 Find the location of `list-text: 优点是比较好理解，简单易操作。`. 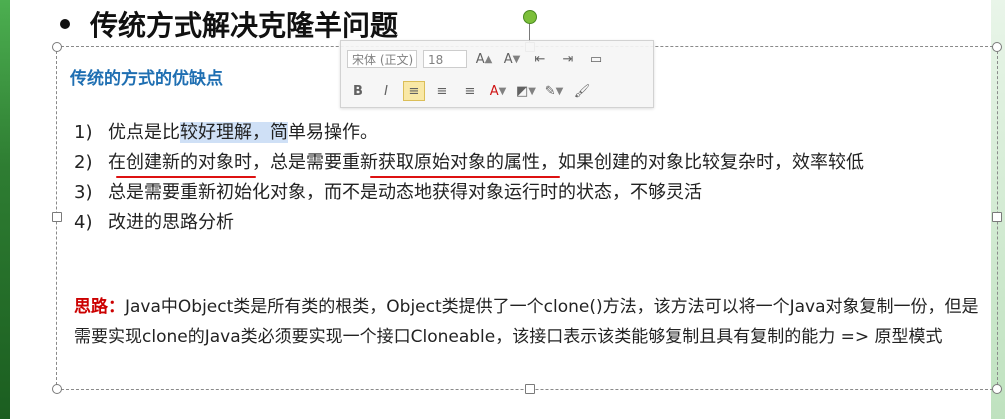

list-text: 优点是比较好理解，简单易操作。 is located at coordinates (551, 133).